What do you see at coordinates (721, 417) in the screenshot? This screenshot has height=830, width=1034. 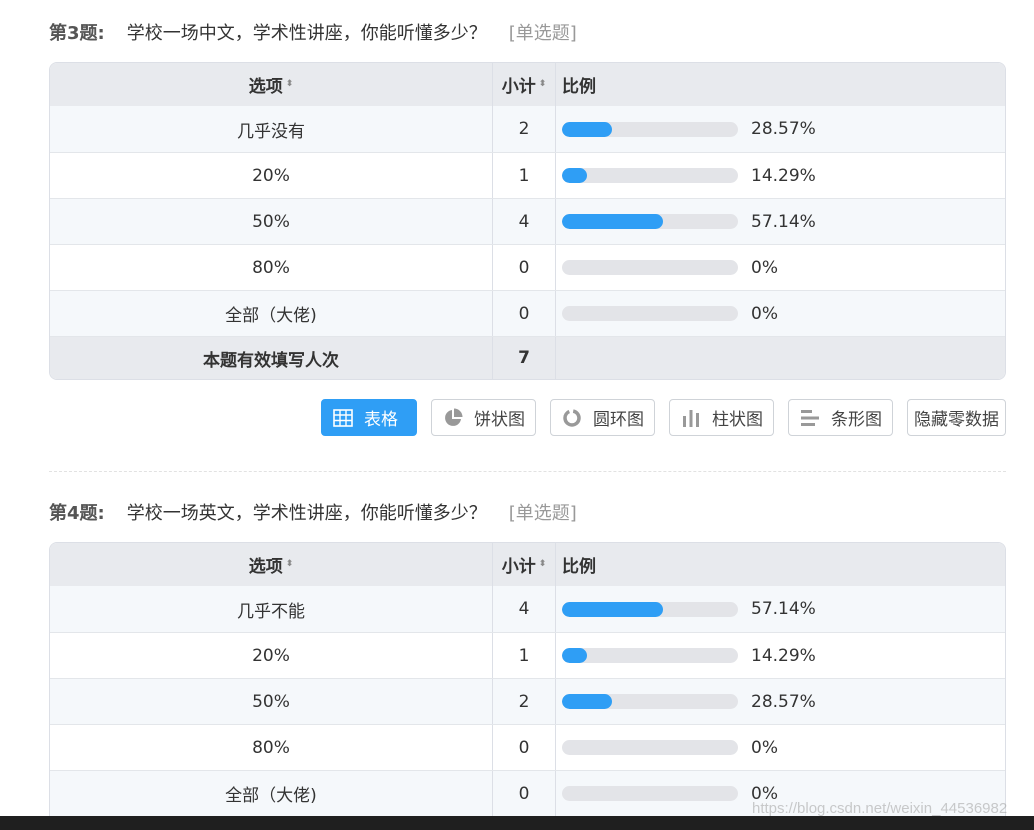 I see `column-chart-button: 柱状图` at bounding box center [721, 417].